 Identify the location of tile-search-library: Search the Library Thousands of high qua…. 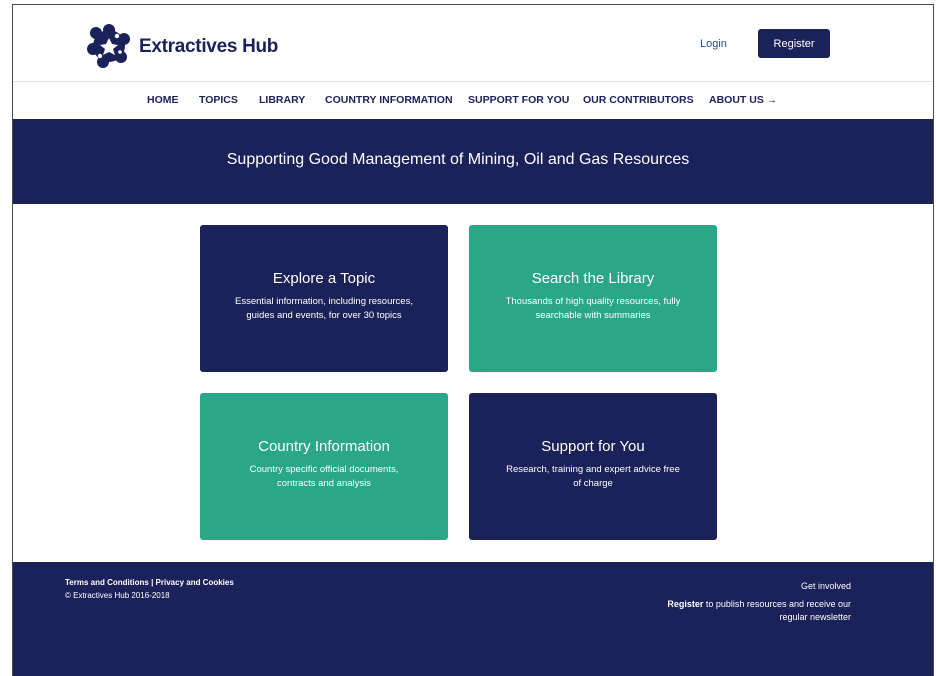
(593, 298).